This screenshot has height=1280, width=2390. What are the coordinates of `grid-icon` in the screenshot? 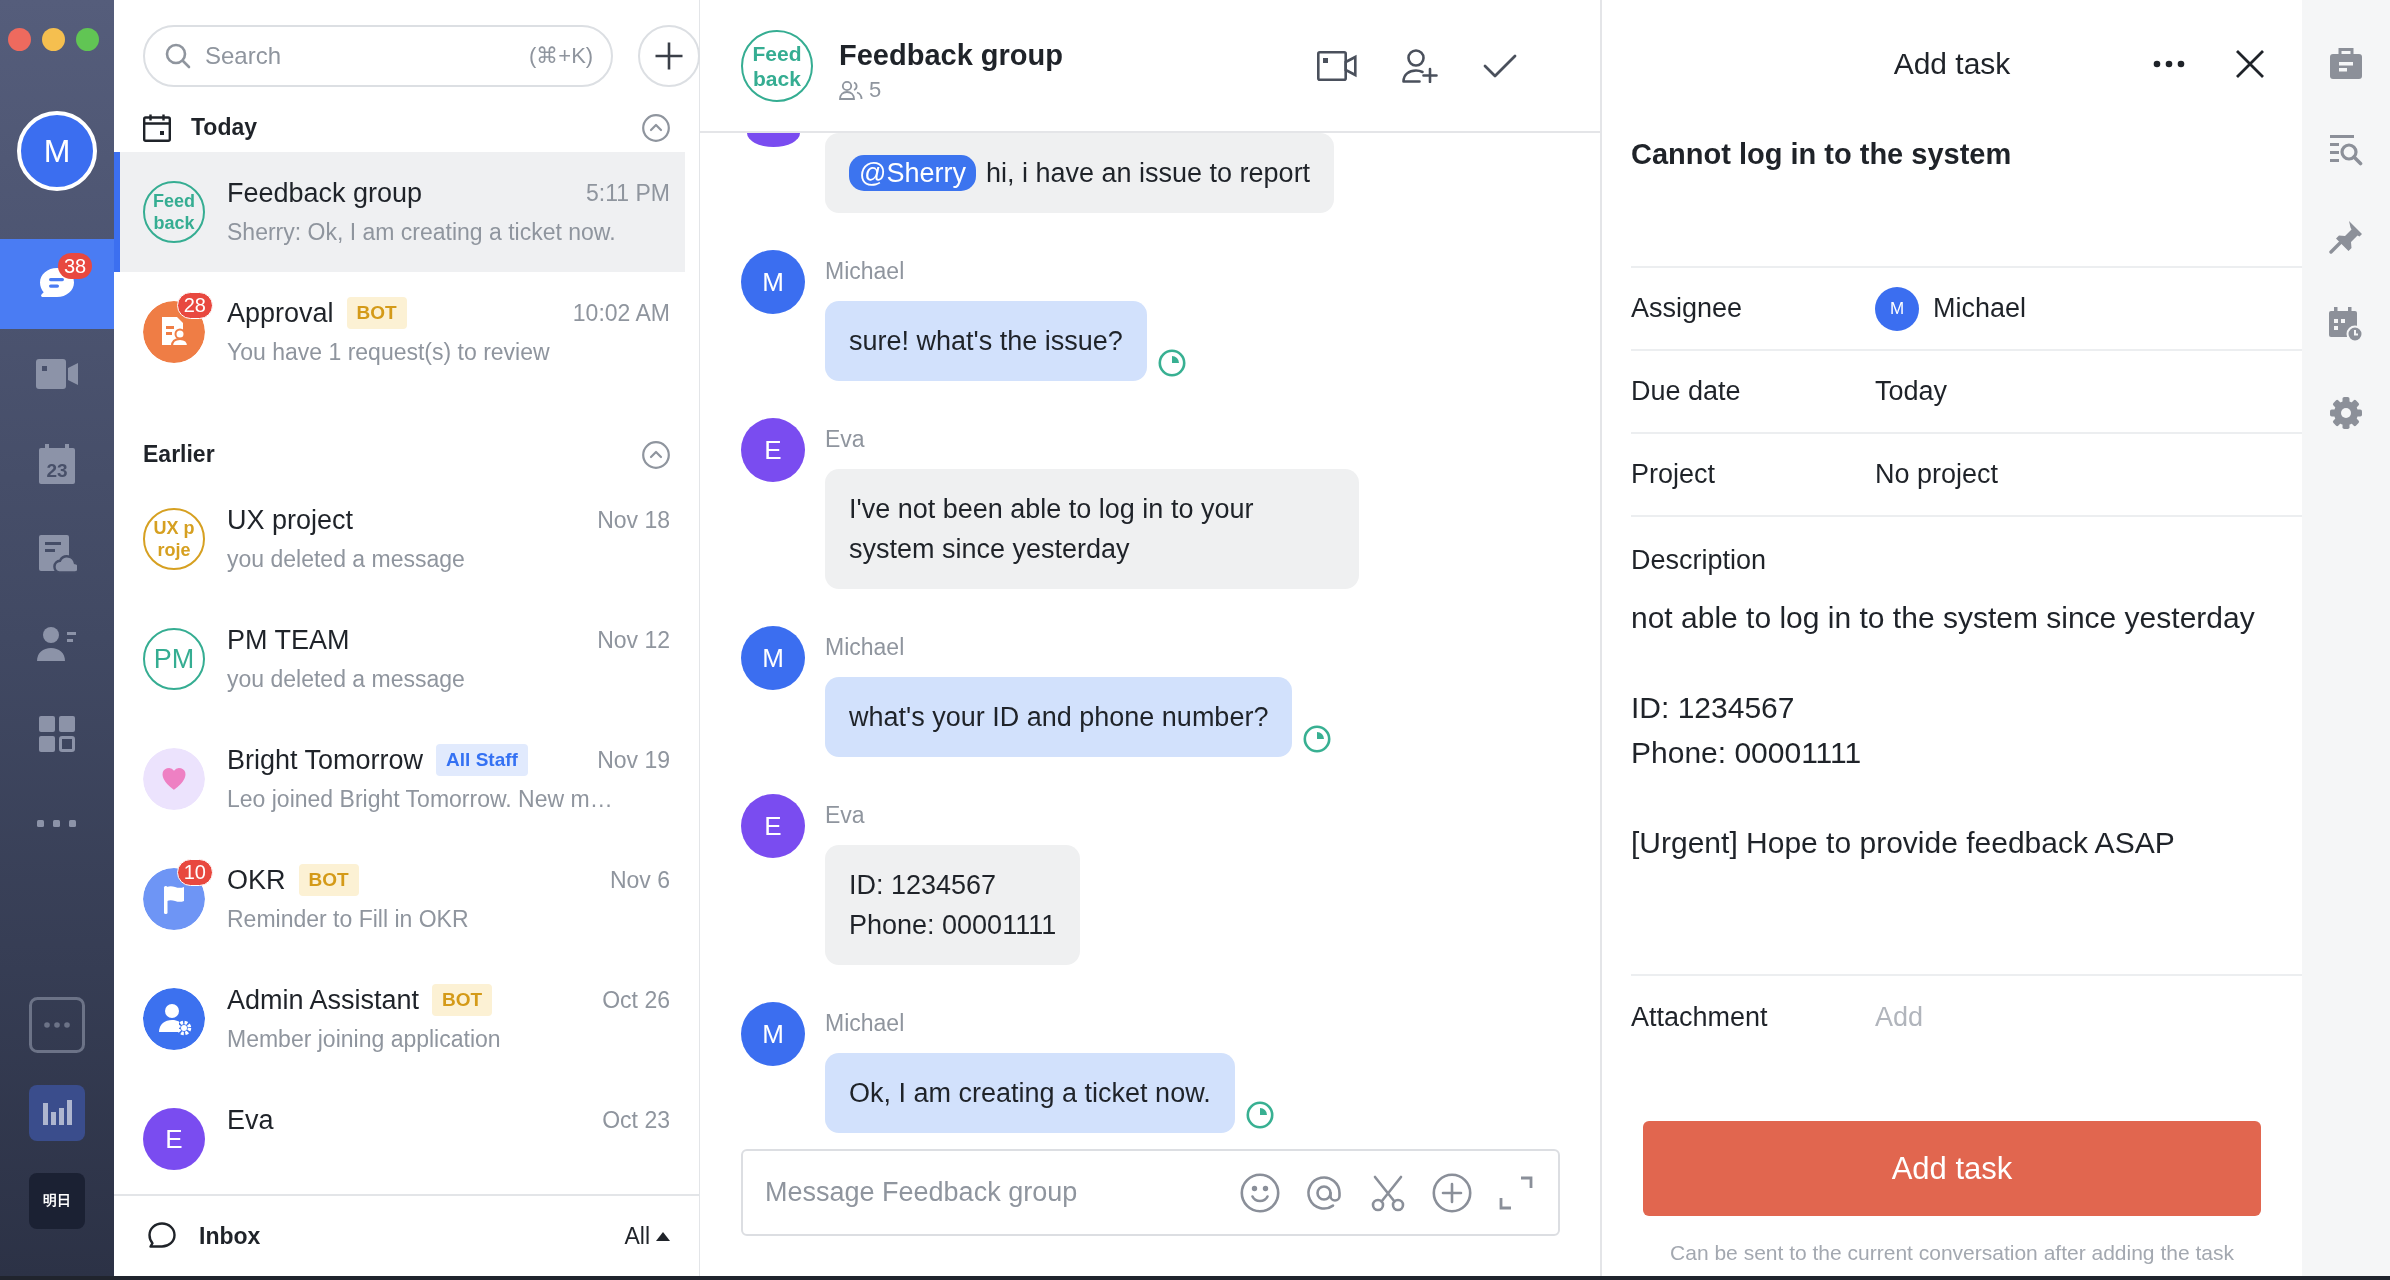 It's located at (57, 734).